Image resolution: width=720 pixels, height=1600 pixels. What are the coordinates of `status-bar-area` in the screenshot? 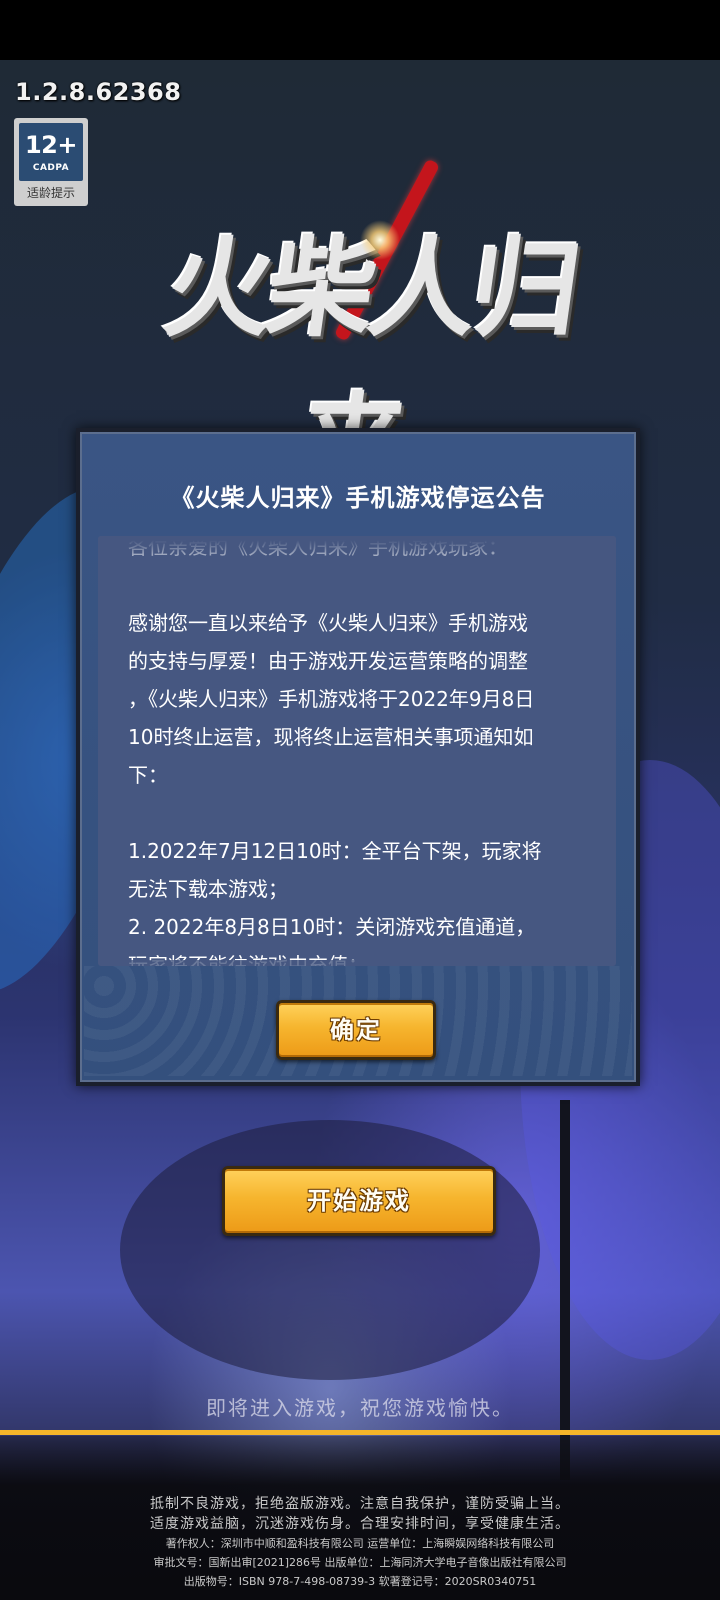 It's located at (360, 30).